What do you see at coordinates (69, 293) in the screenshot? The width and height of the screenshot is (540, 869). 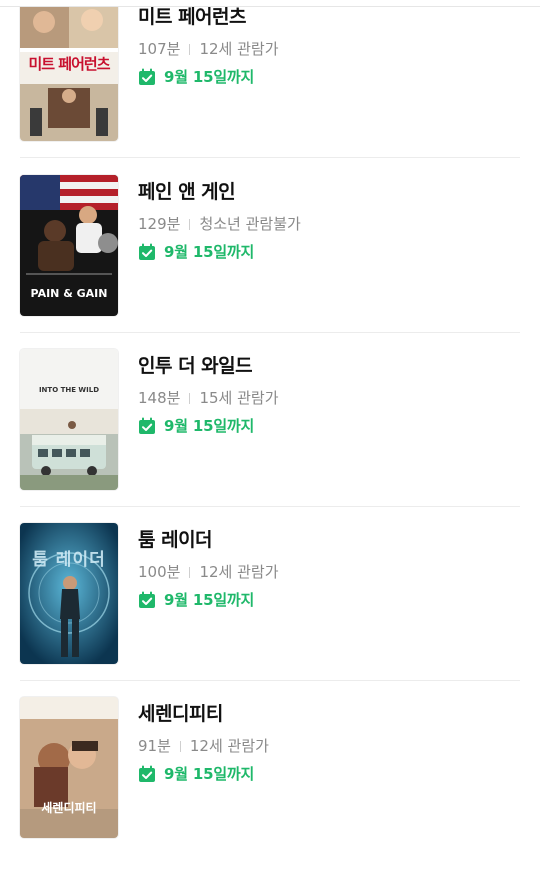 I see `poster-title-text: PAIN & GAIN` at bounding box center [69, 293].